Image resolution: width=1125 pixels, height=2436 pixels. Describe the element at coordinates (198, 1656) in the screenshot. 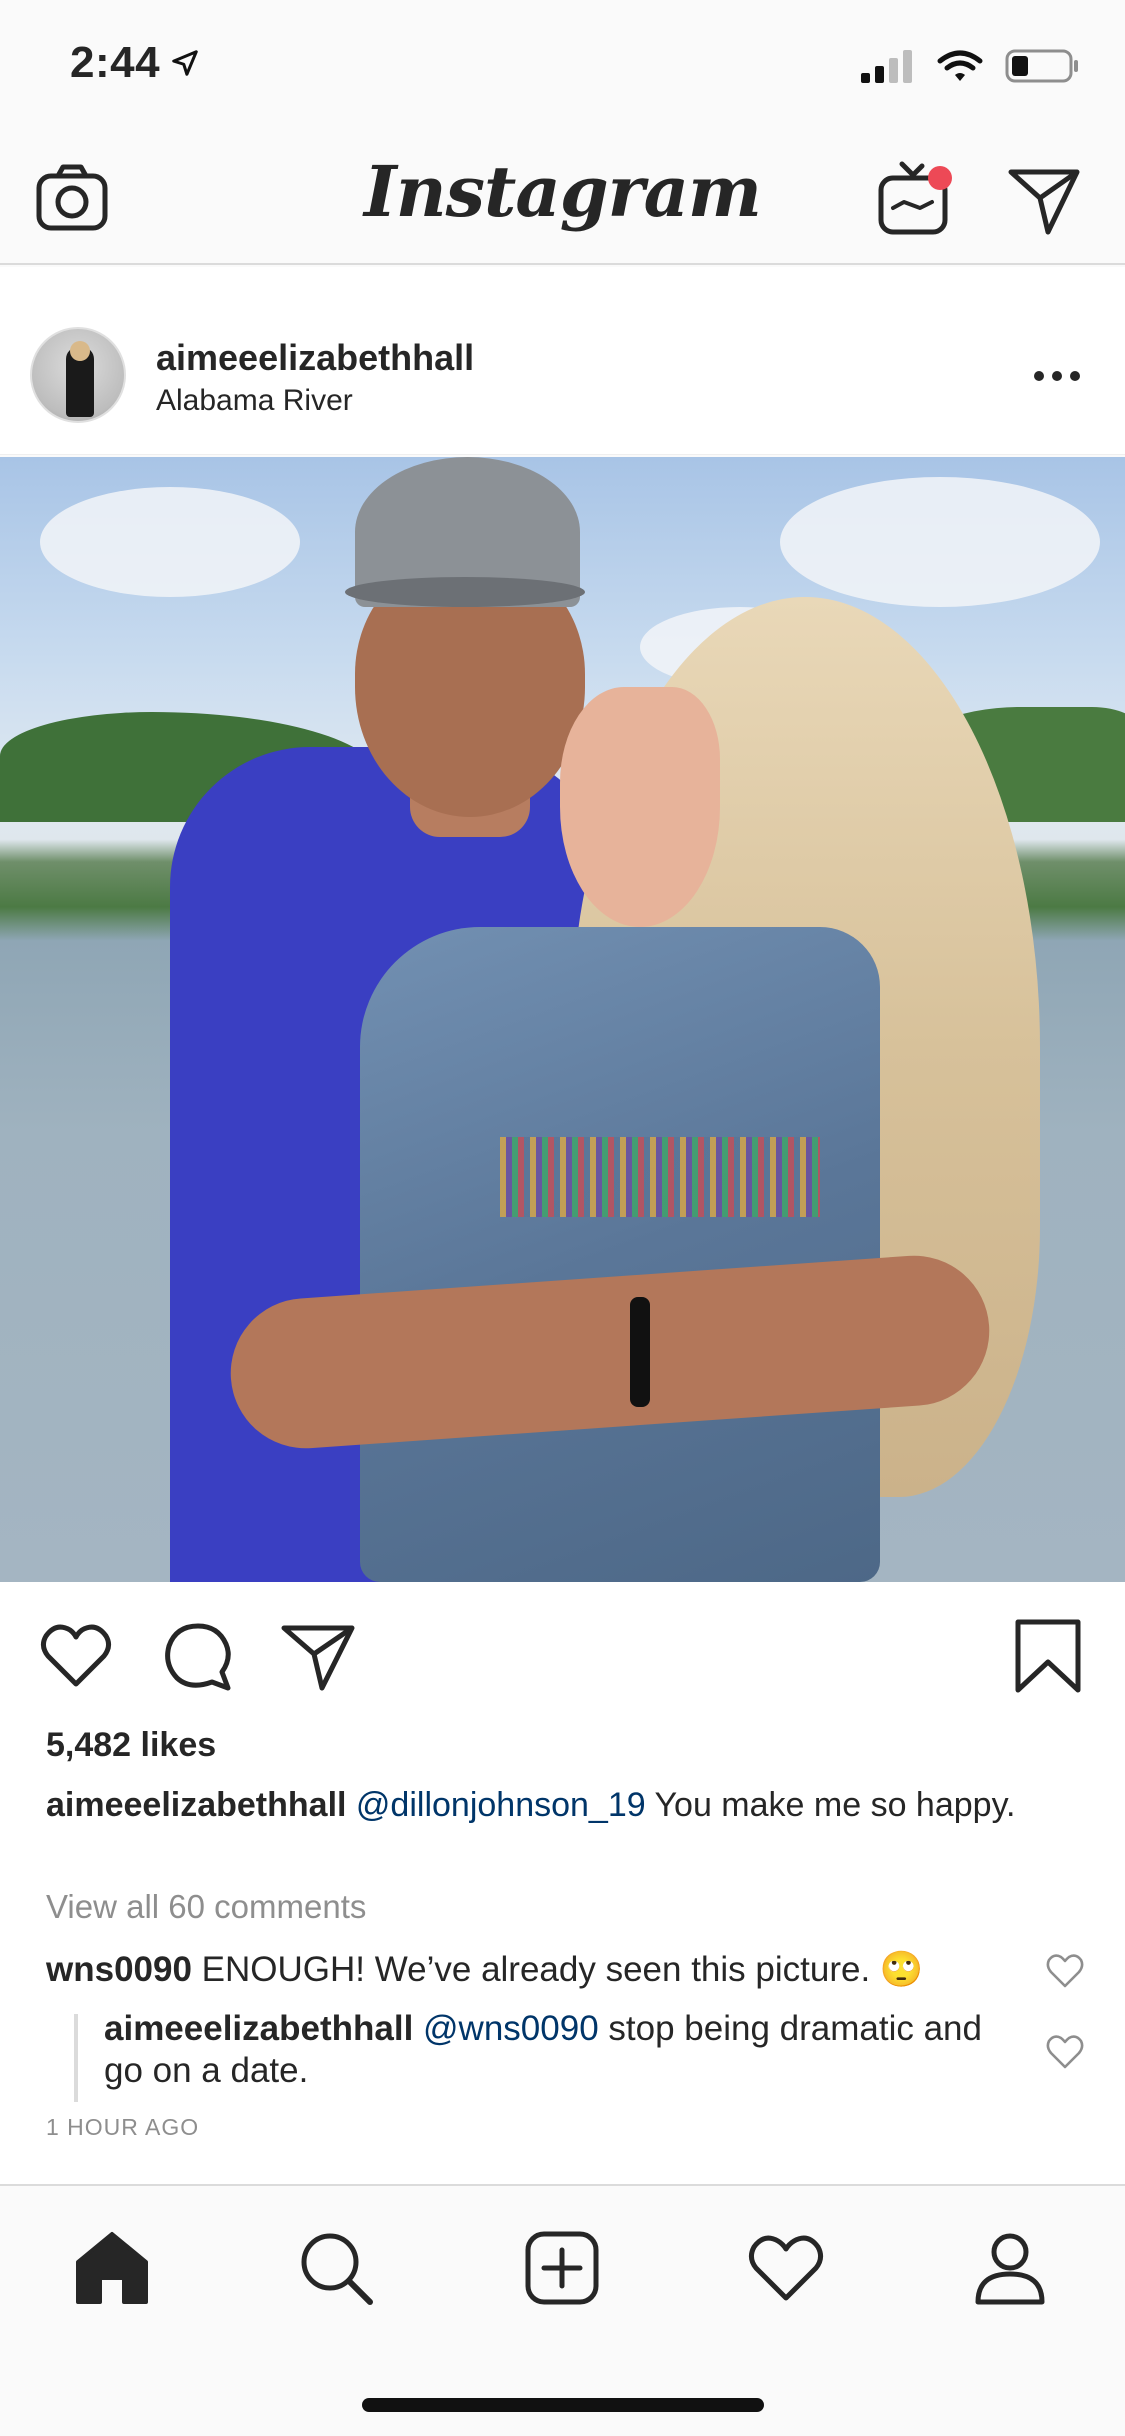

I see `comment-icon` at that location.